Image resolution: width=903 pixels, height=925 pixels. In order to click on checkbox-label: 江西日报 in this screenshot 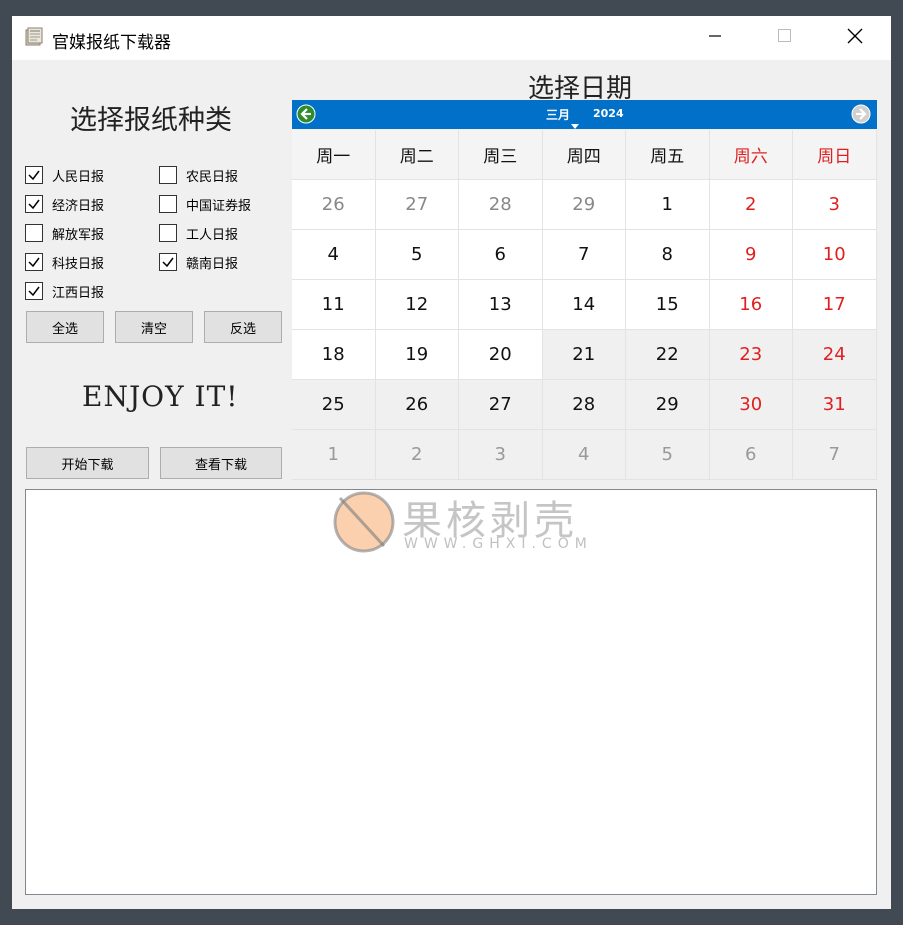, I will do `click(78, 293)`.